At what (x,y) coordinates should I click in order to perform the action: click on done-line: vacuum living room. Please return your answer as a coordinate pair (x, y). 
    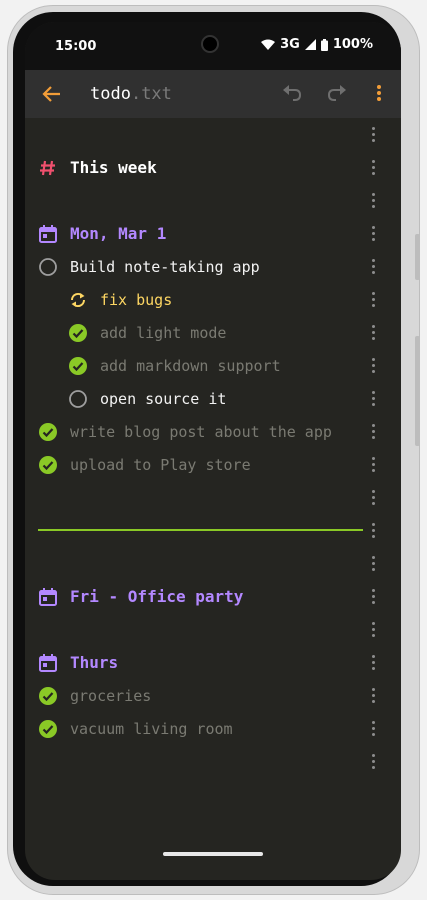
    Looking at the image, I should click on (213, 728).